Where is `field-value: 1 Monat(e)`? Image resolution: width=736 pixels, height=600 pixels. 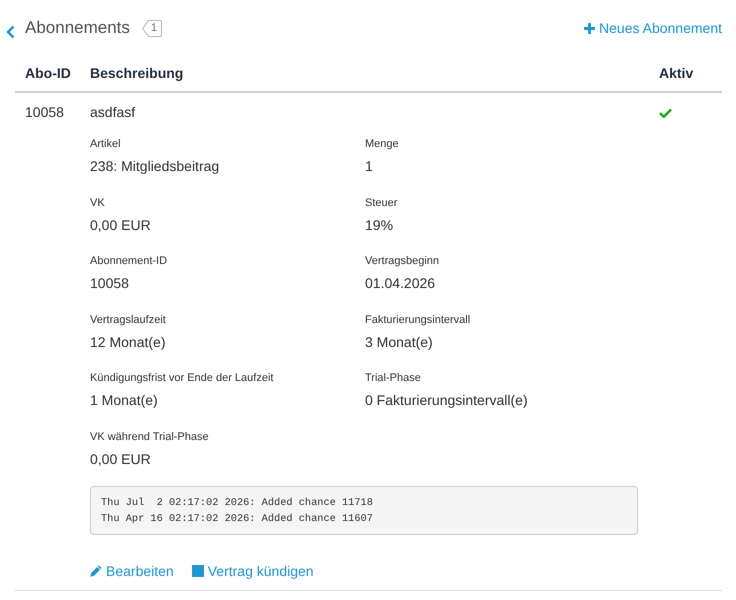 field-value: 1 Monat(e) is located at coordinates (124, 400).